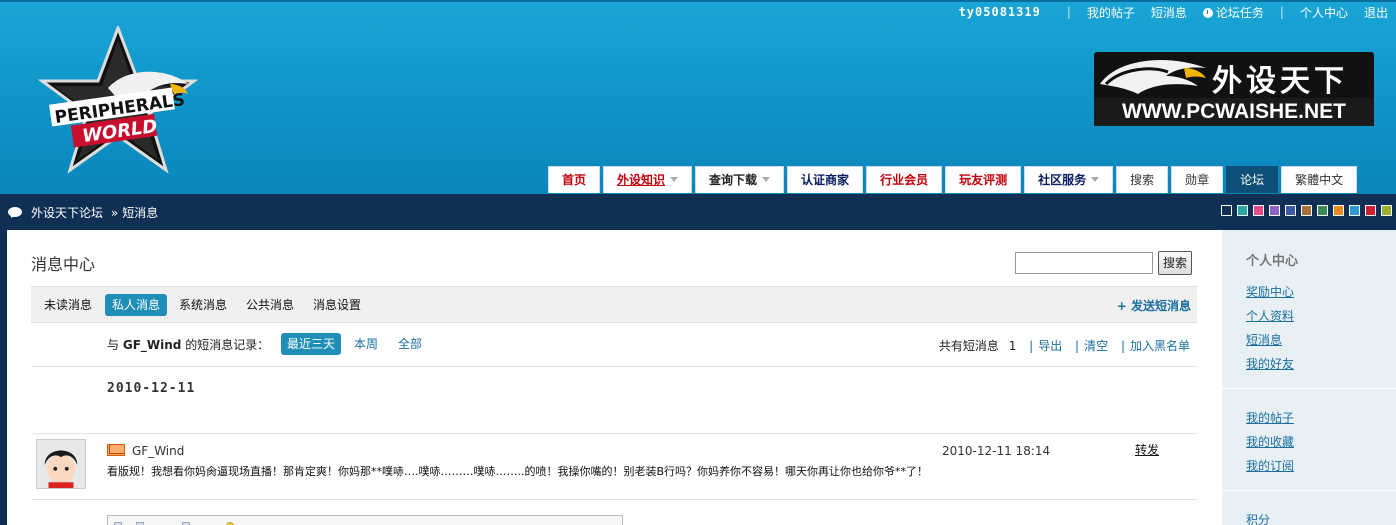 The image size is (1396, 525). I want to click on my-posts-link: 我的帖子, so click(1111, 12).